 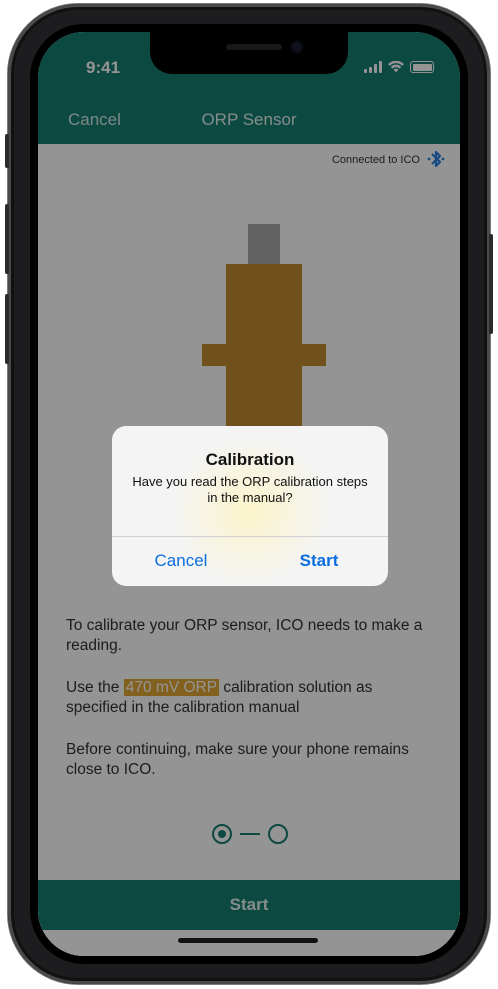 I want to click on home-indicator, so click(x=248, y=940).